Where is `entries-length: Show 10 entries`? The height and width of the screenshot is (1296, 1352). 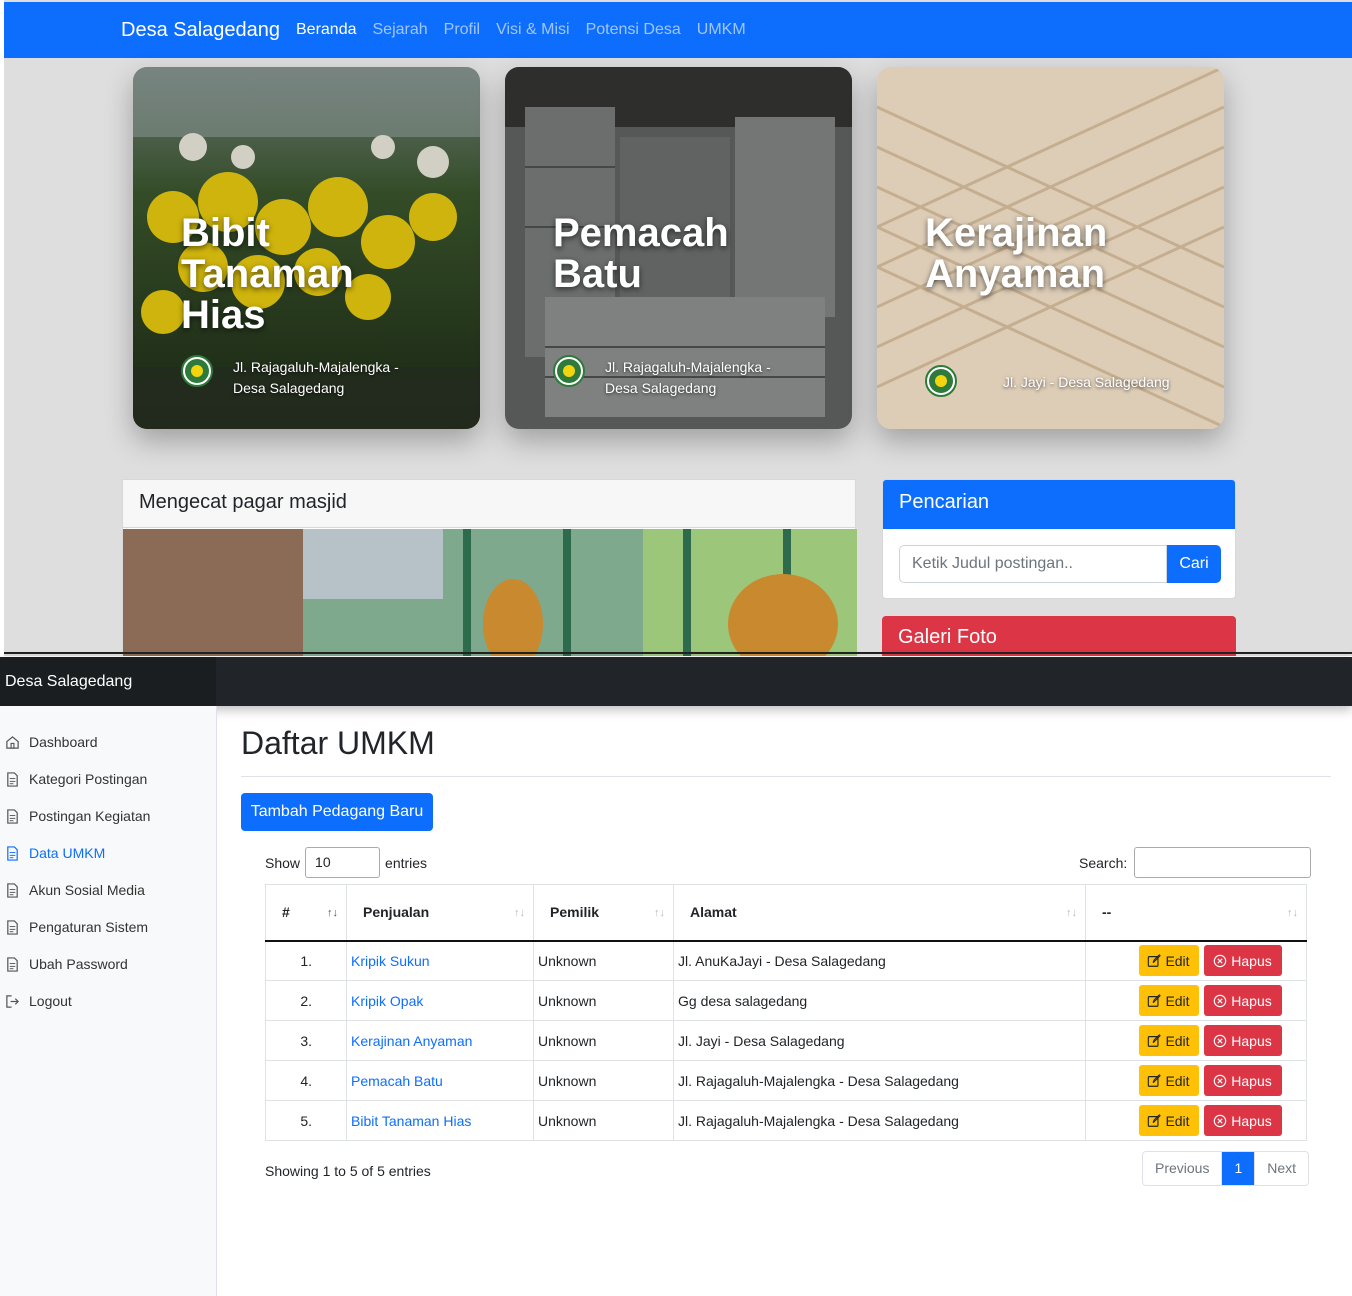 entries-length: Show 10 entries is located at coordinates (346, 862).